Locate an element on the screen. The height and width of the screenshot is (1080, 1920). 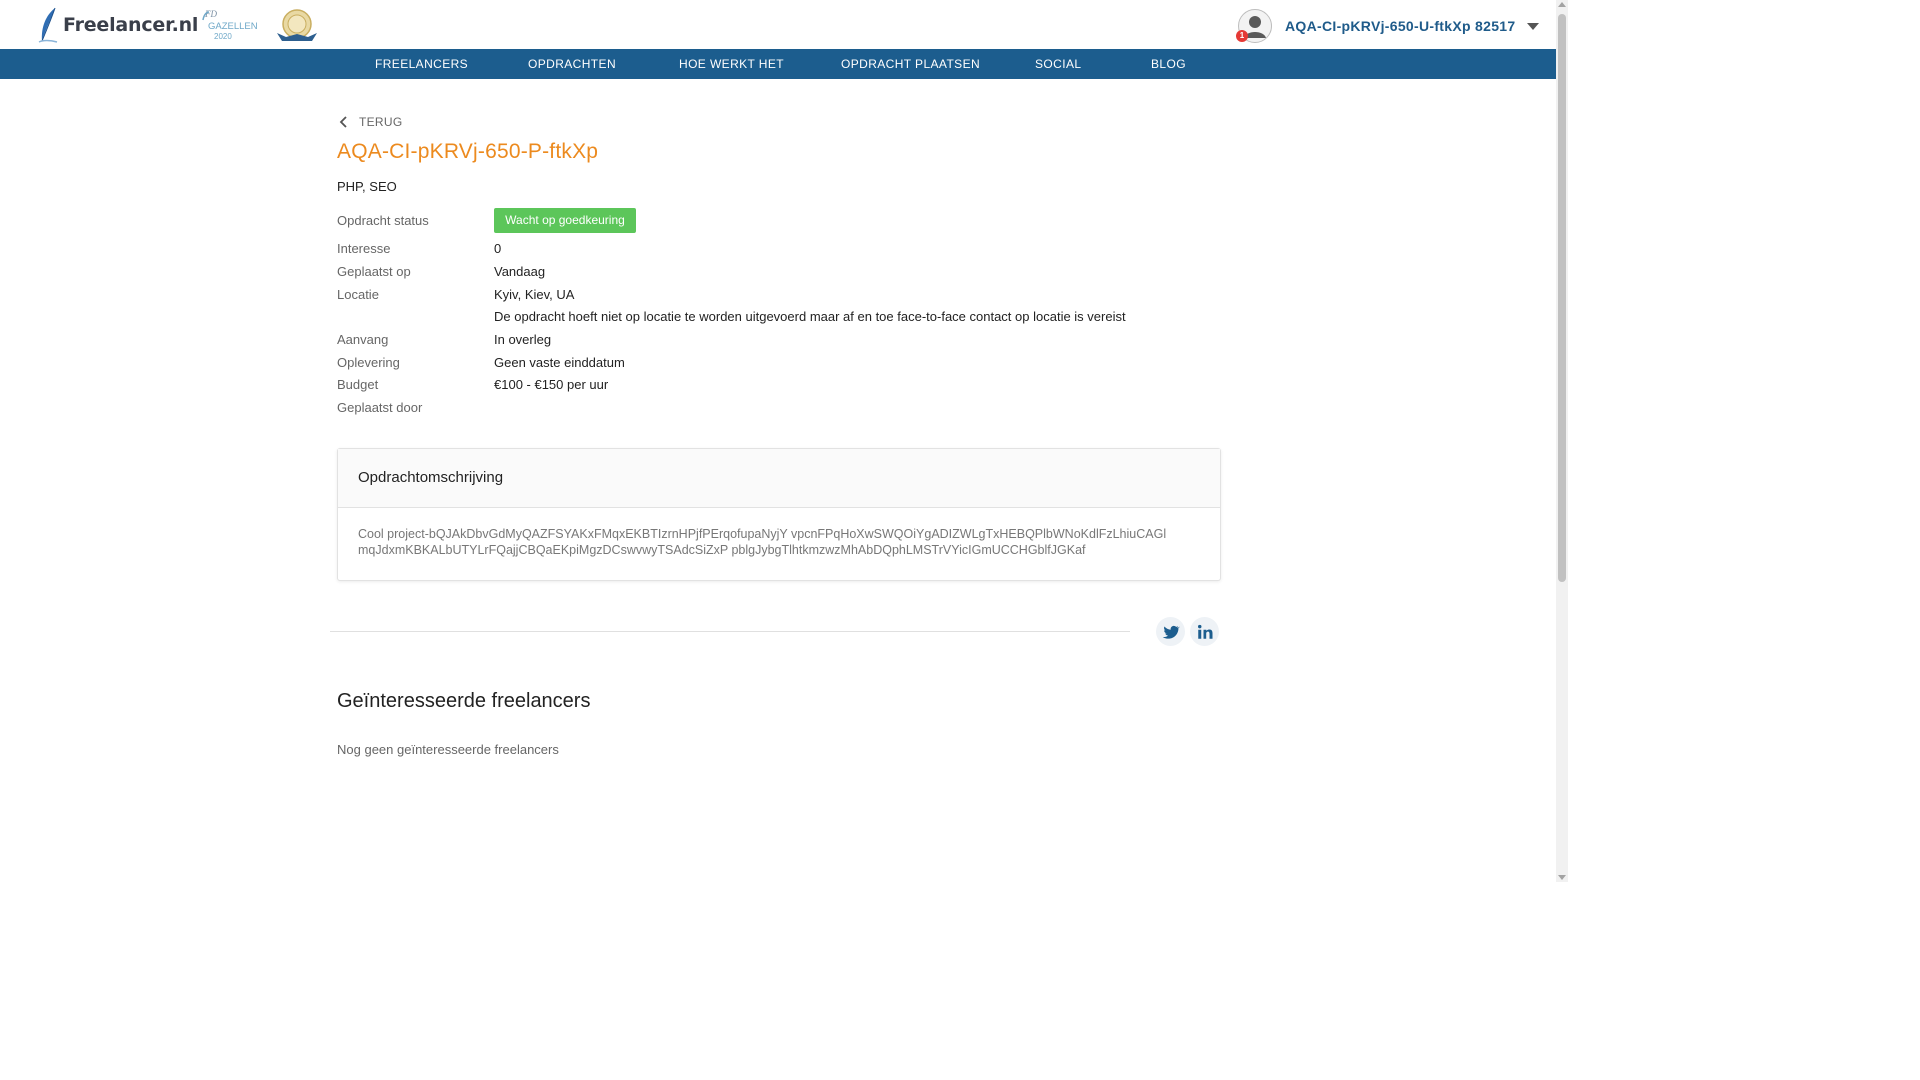
logo-text: Freelancer.nl is located at coordinates (131, 25).